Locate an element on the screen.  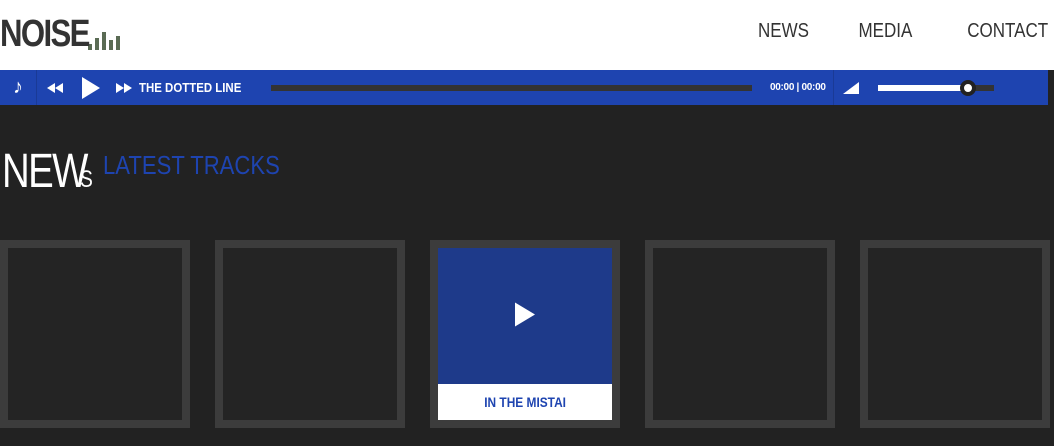
progress-bar is located at coordinates (511, 88).